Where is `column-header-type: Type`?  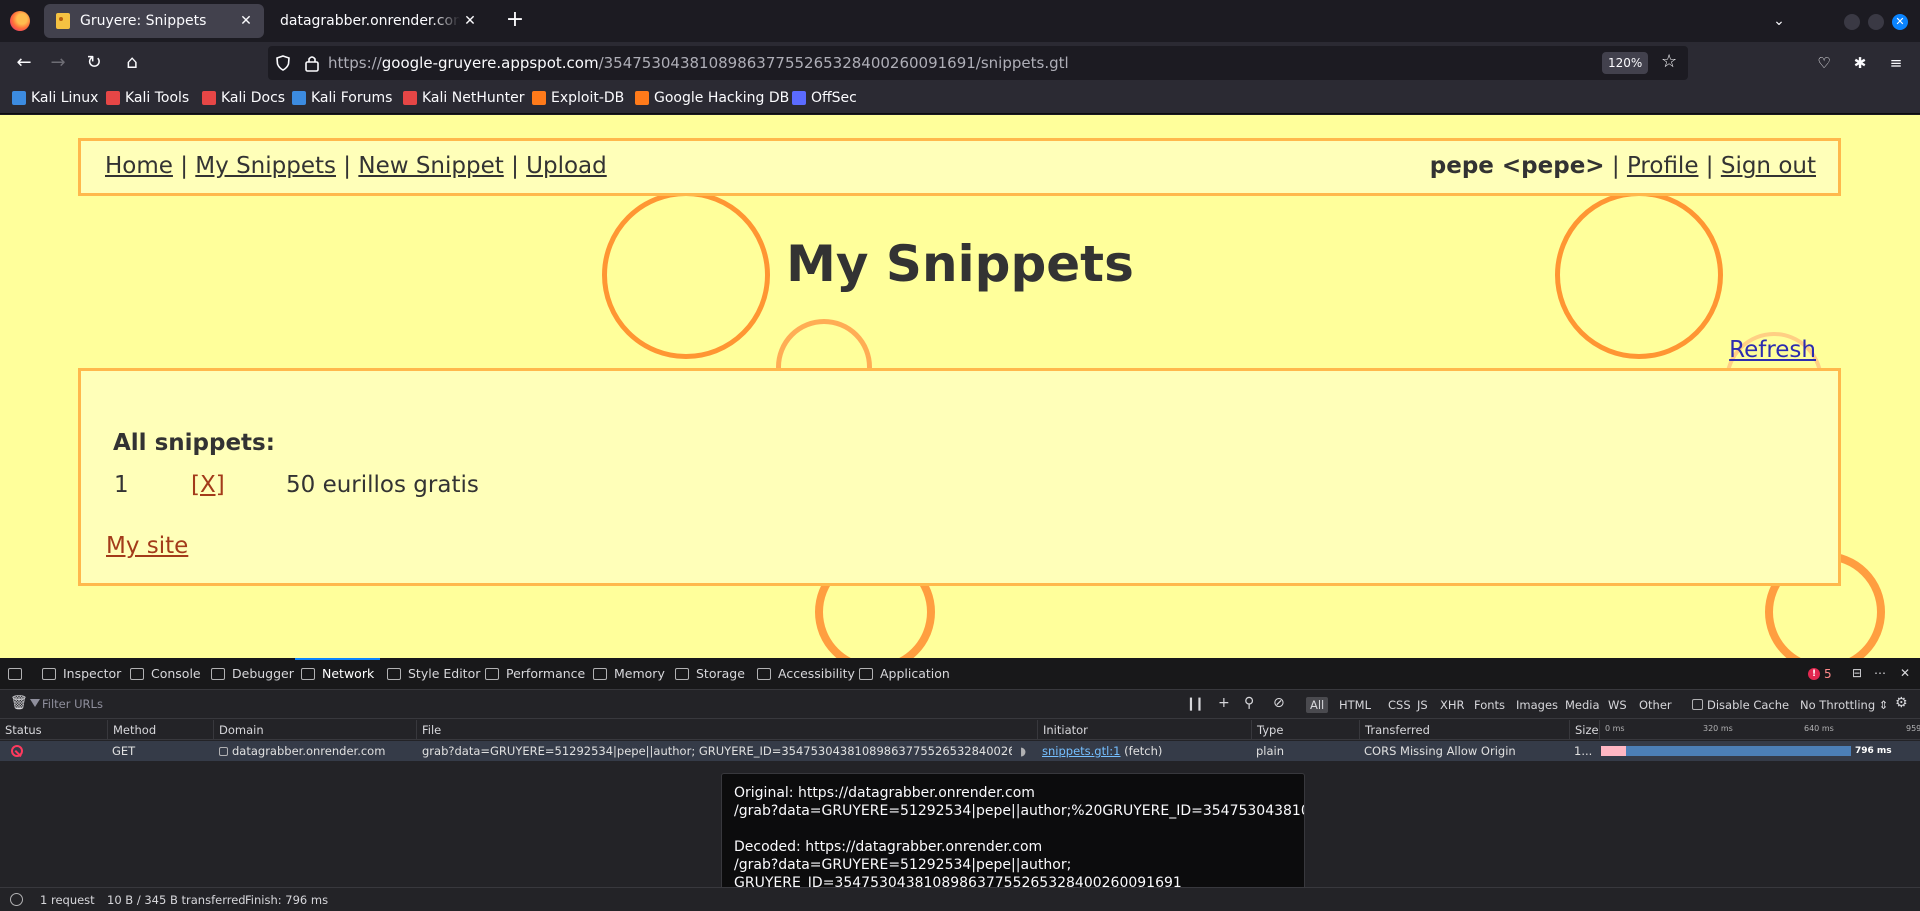 column-header-type: Type is located at coordinates (1306, 730).